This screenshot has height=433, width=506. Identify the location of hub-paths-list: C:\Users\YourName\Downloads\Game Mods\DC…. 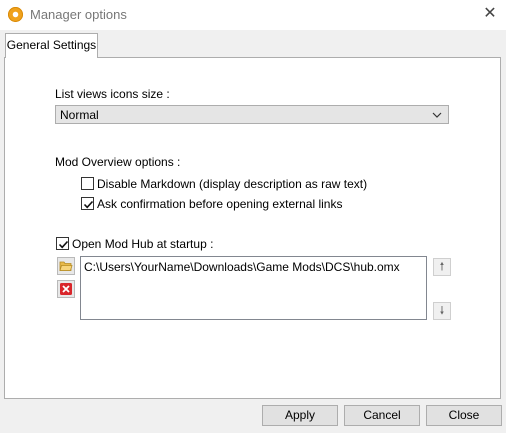
(253, 288).